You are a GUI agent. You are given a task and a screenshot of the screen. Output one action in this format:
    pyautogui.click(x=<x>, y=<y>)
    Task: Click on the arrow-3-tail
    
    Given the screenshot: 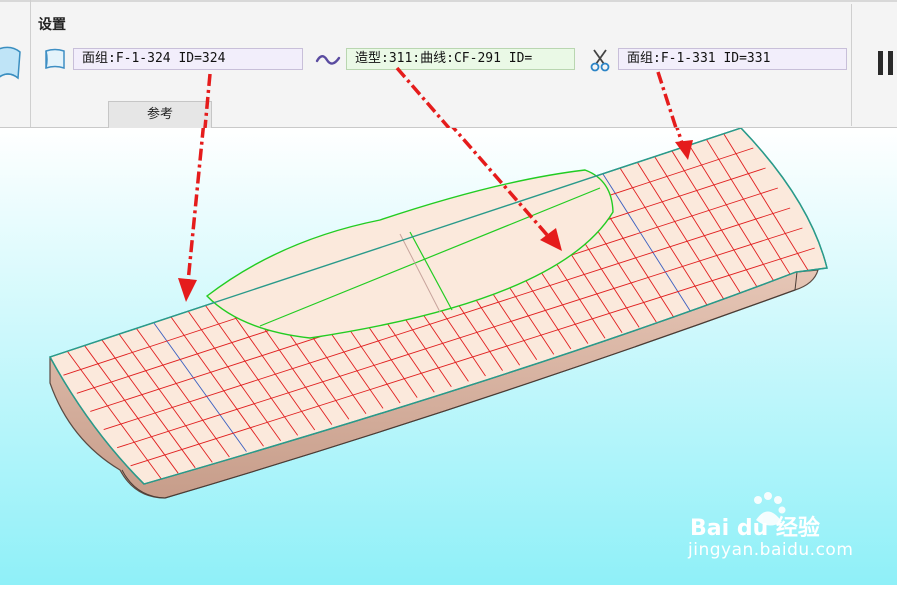 What is the action you would take?
    pyautogui.click(x=667, y=99)
    